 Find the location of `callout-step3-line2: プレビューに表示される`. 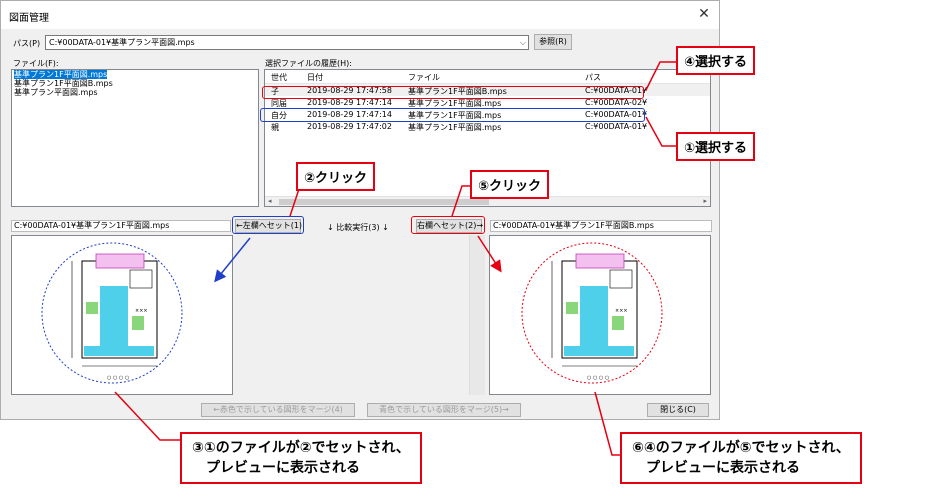

callout-step3-line2: プレビューに表示される is located at coordinates (283, 468).